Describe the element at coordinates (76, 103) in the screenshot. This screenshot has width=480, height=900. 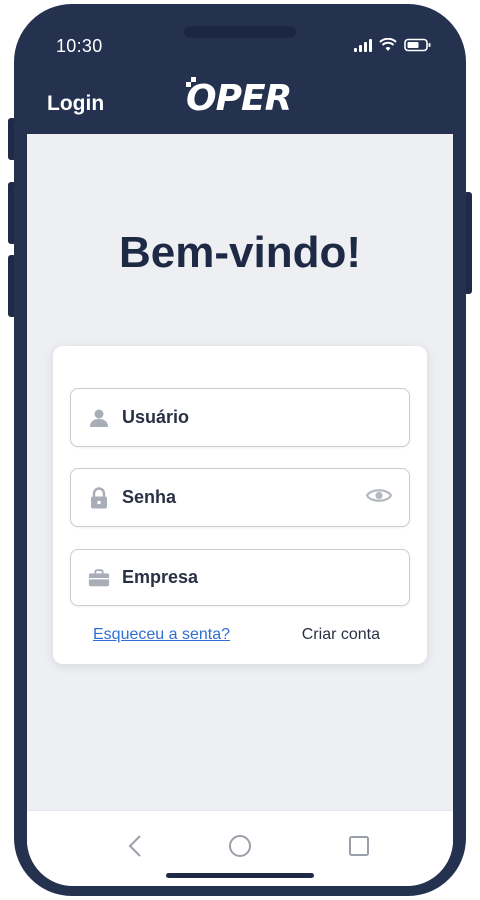
I see `page-title: Login` at that location.